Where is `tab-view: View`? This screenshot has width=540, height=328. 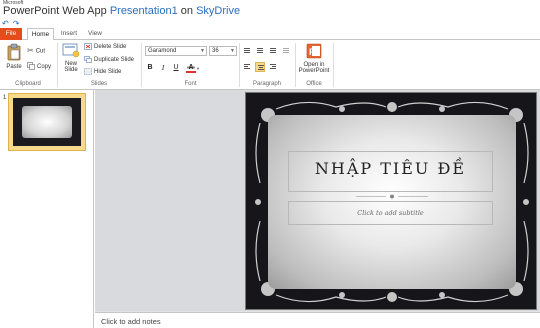 tab-view: View is located at coordinates (95, 34).